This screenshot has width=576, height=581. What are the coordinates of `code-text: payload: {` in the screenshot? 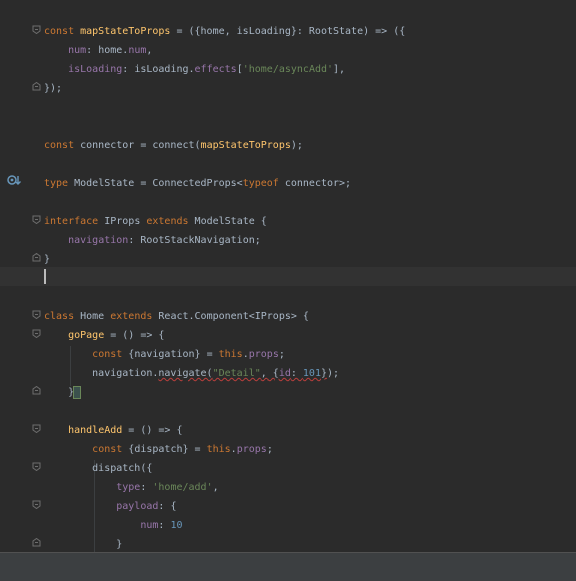 It's located at (146, 506).